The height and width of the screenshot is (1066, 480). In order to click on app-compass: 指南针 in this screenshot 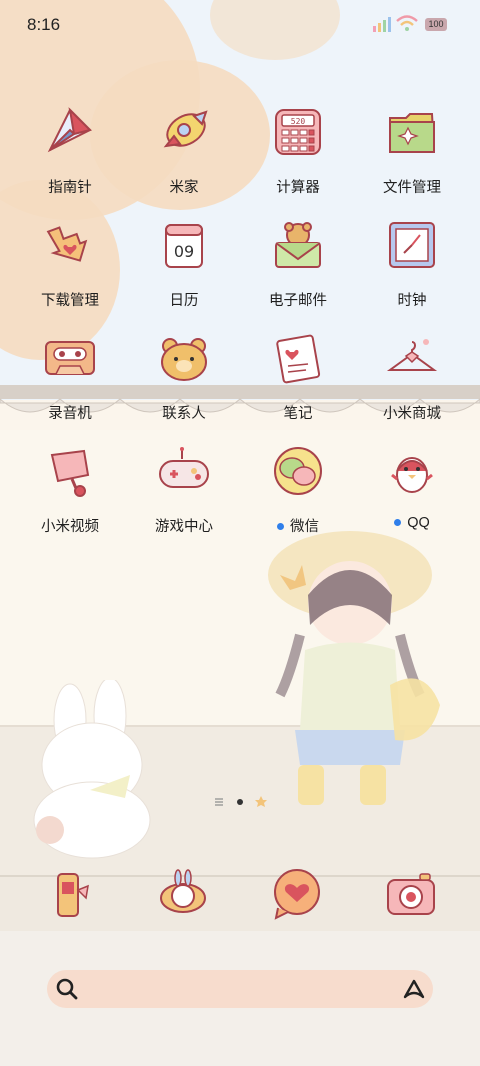, I will do `click(70, 155)`.